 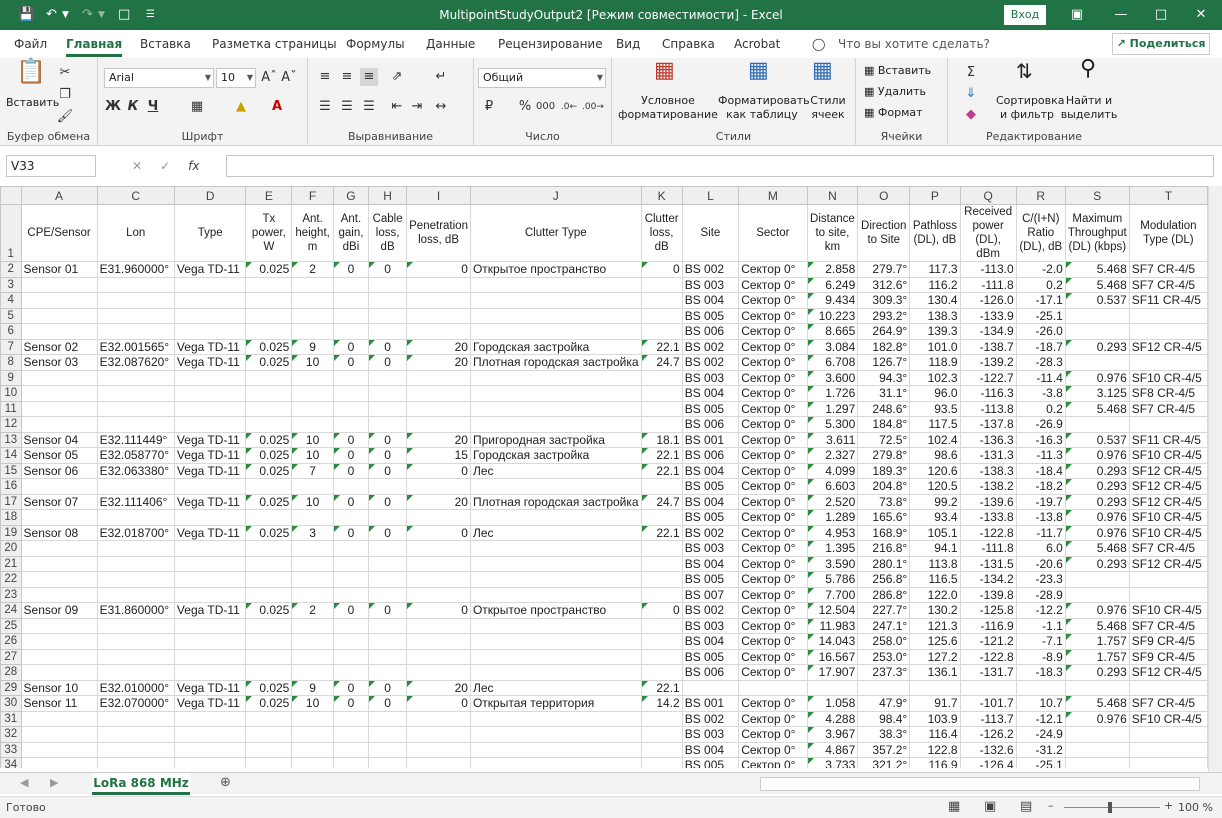 I want to click on table-cell: -28.3, so click(x=1040, y=362).